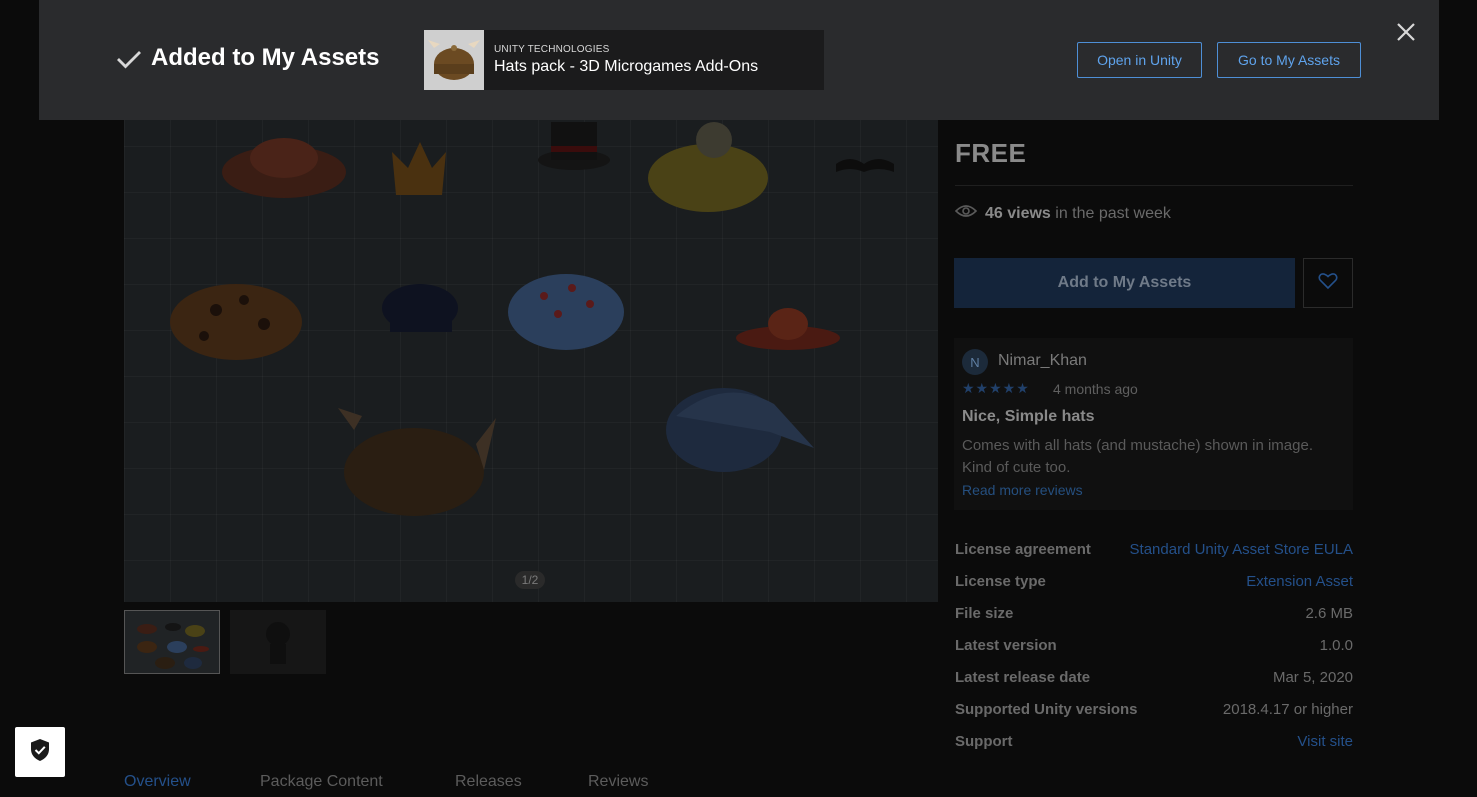 Image resolution: width=1477 pixels, height=797 pixels. I want to click on checkmark-icon, so click(129, 61).